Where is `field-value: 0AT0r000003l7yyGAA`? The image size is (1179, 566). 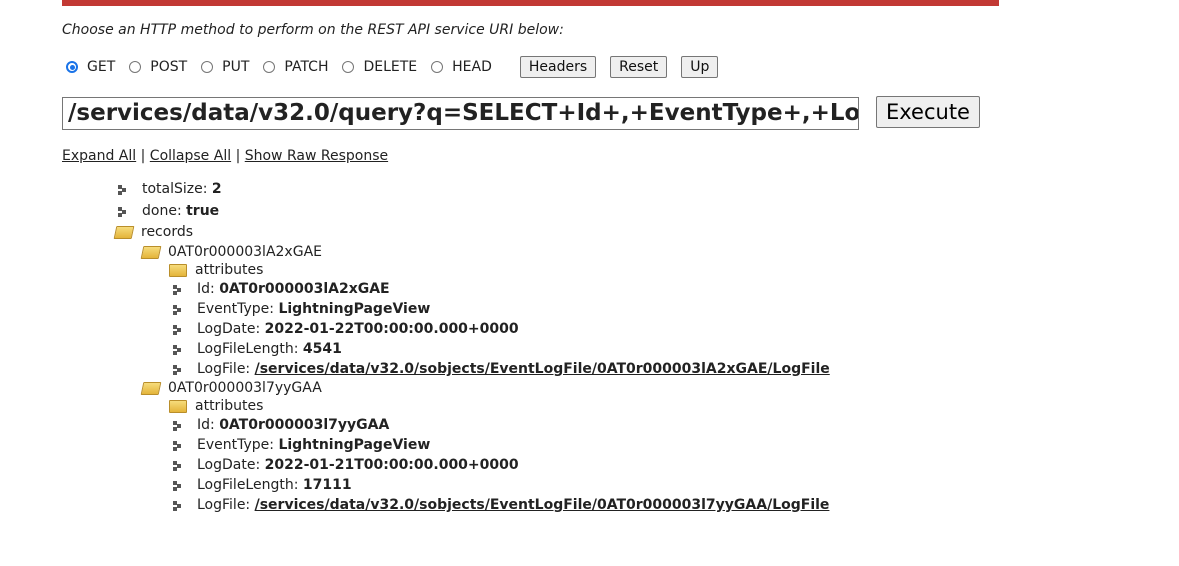
field-value: 0AT0r000003l7yyGAA is located at coordinates (304, 424).